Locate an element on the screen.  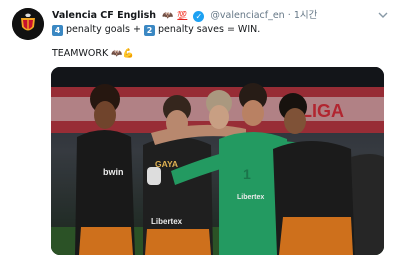
display-name: Valencia CF English is located at coordinates (104, 15).